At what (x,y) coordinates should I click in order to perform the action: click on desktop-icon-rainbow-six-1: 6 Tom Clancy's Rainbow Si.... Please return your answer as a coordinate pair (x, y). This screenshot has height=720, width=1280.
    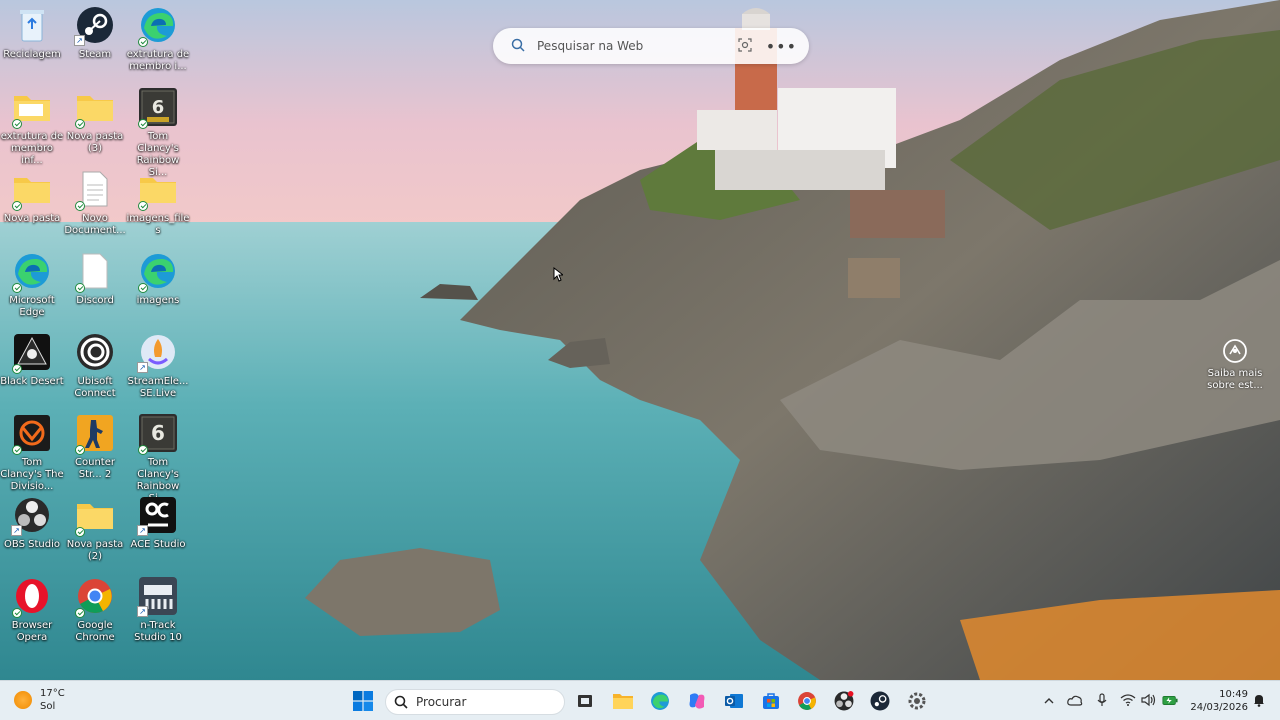
    Looking at the image, I should click on (158, 132).